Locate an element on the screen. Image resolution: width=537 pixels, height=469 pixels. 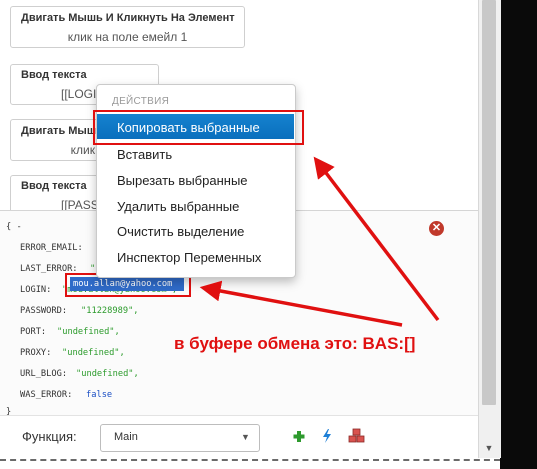
arrow-to-login is located at coordinates (301, 303).